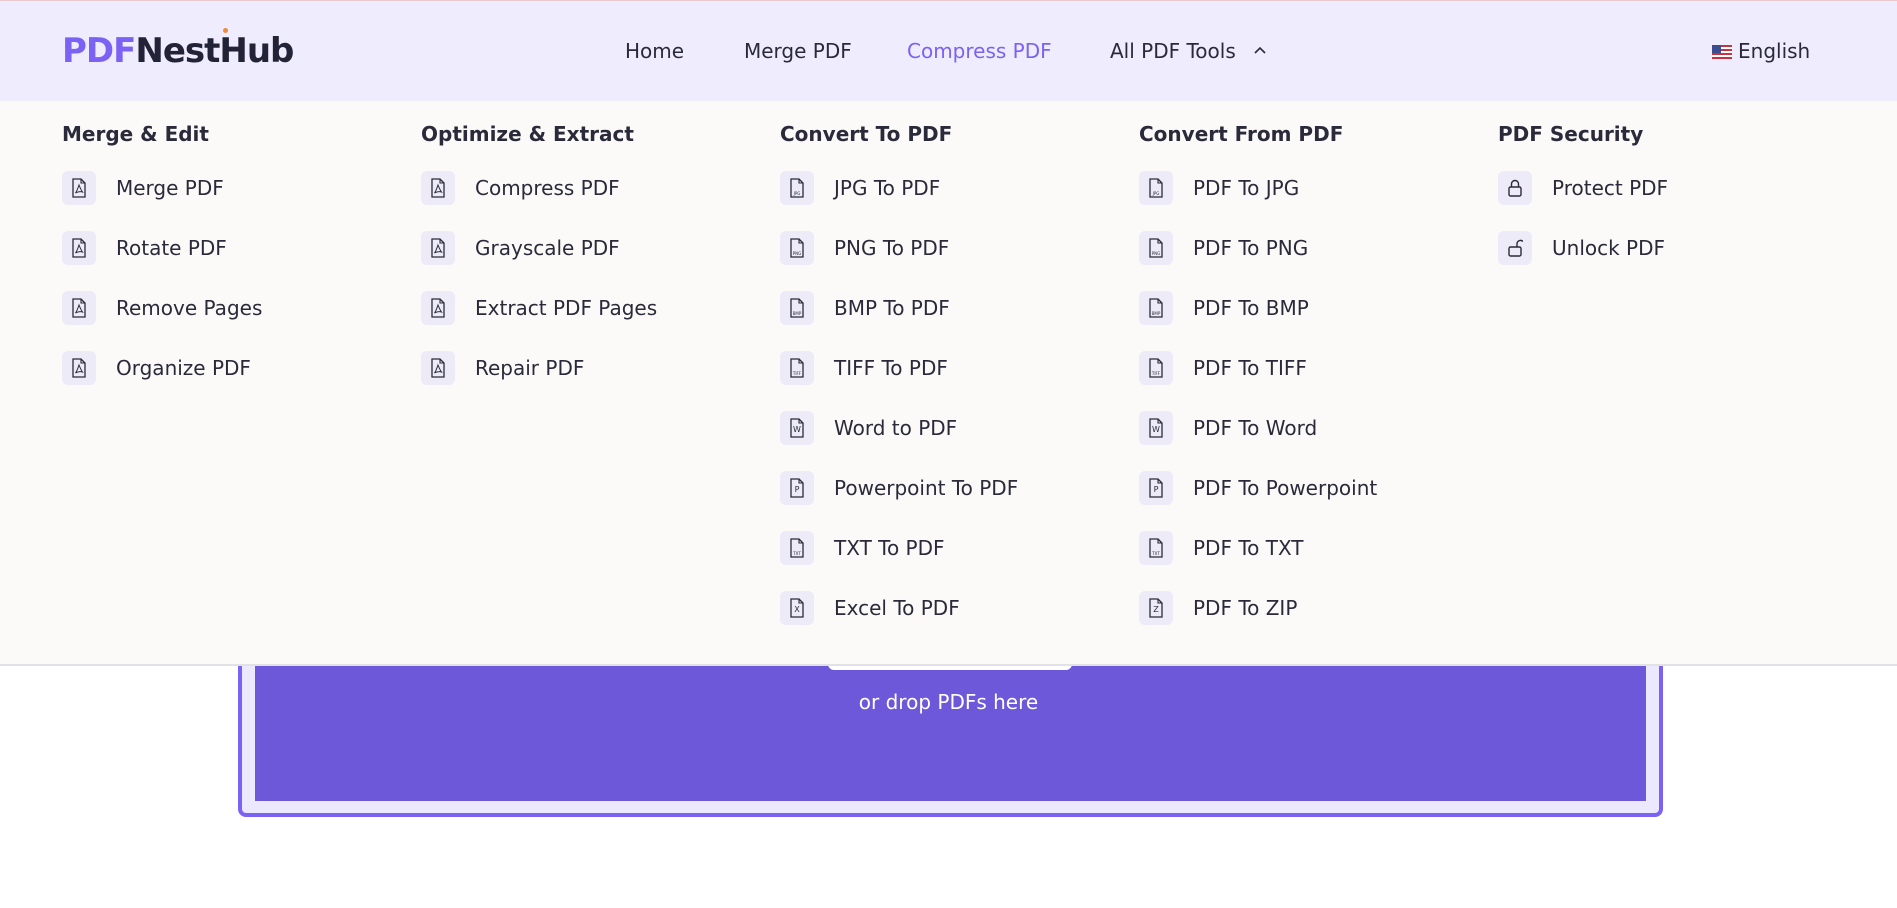 The width and height of the screenshot is (1897, 908). I want to click on nav-home: Home, so click(654, 51).